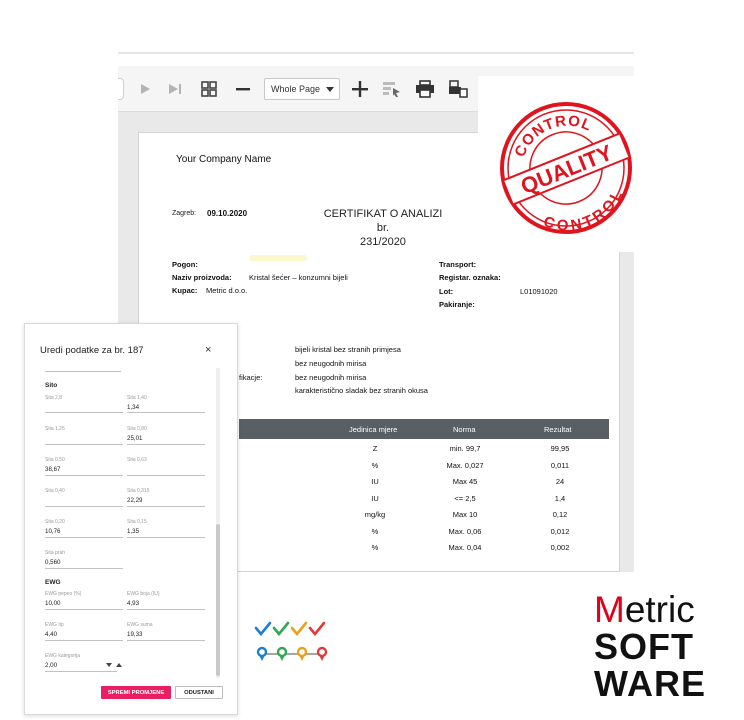 The image size is (744, 720). Describe the element at coordinates (464, 429) in the screenshot. I see `column-header: Norma` at that location.